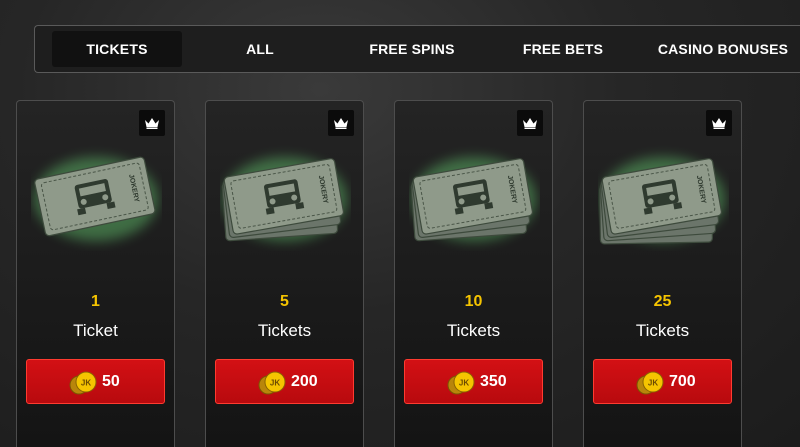 The image size is (800, 447). I want to click on price-label: 200, so click(304, 381).